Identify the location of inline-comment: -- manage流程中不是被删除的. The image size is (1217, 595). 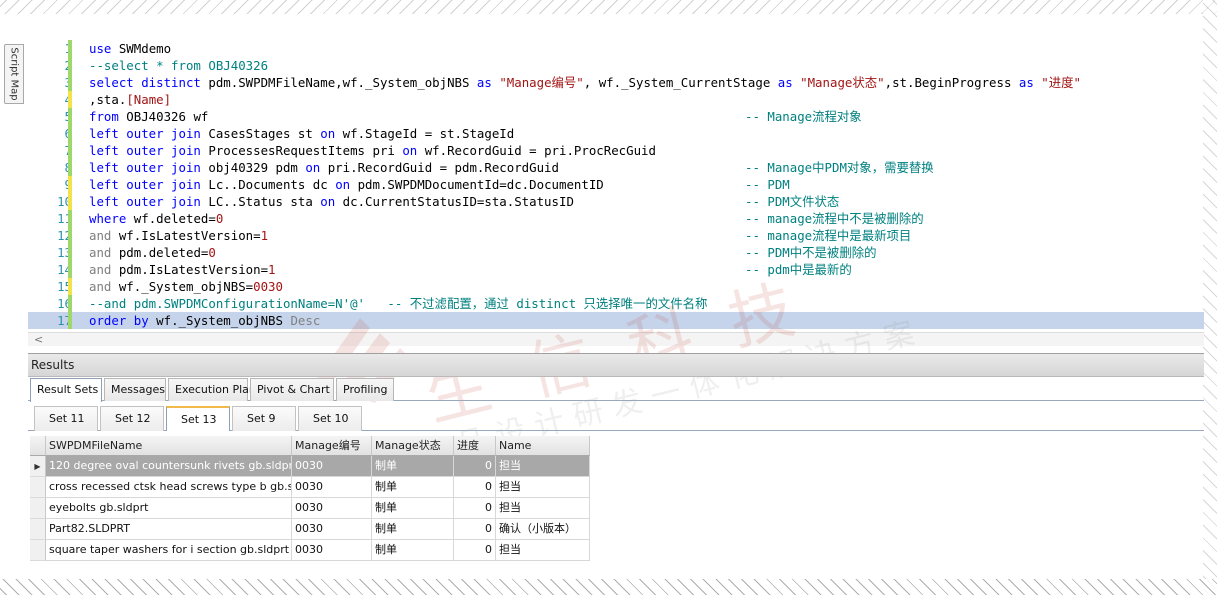
(834, 218).